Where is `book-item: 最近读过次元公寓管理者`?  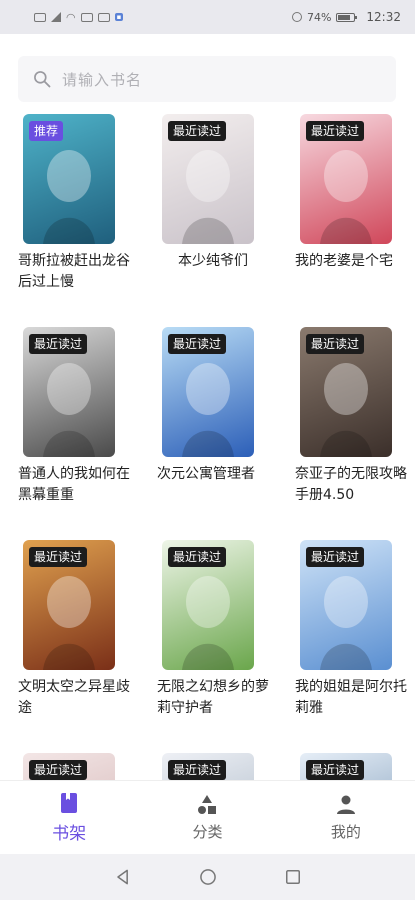
book-item: 最近读过次元公寓管理者 is located at coordinates (216, 416).